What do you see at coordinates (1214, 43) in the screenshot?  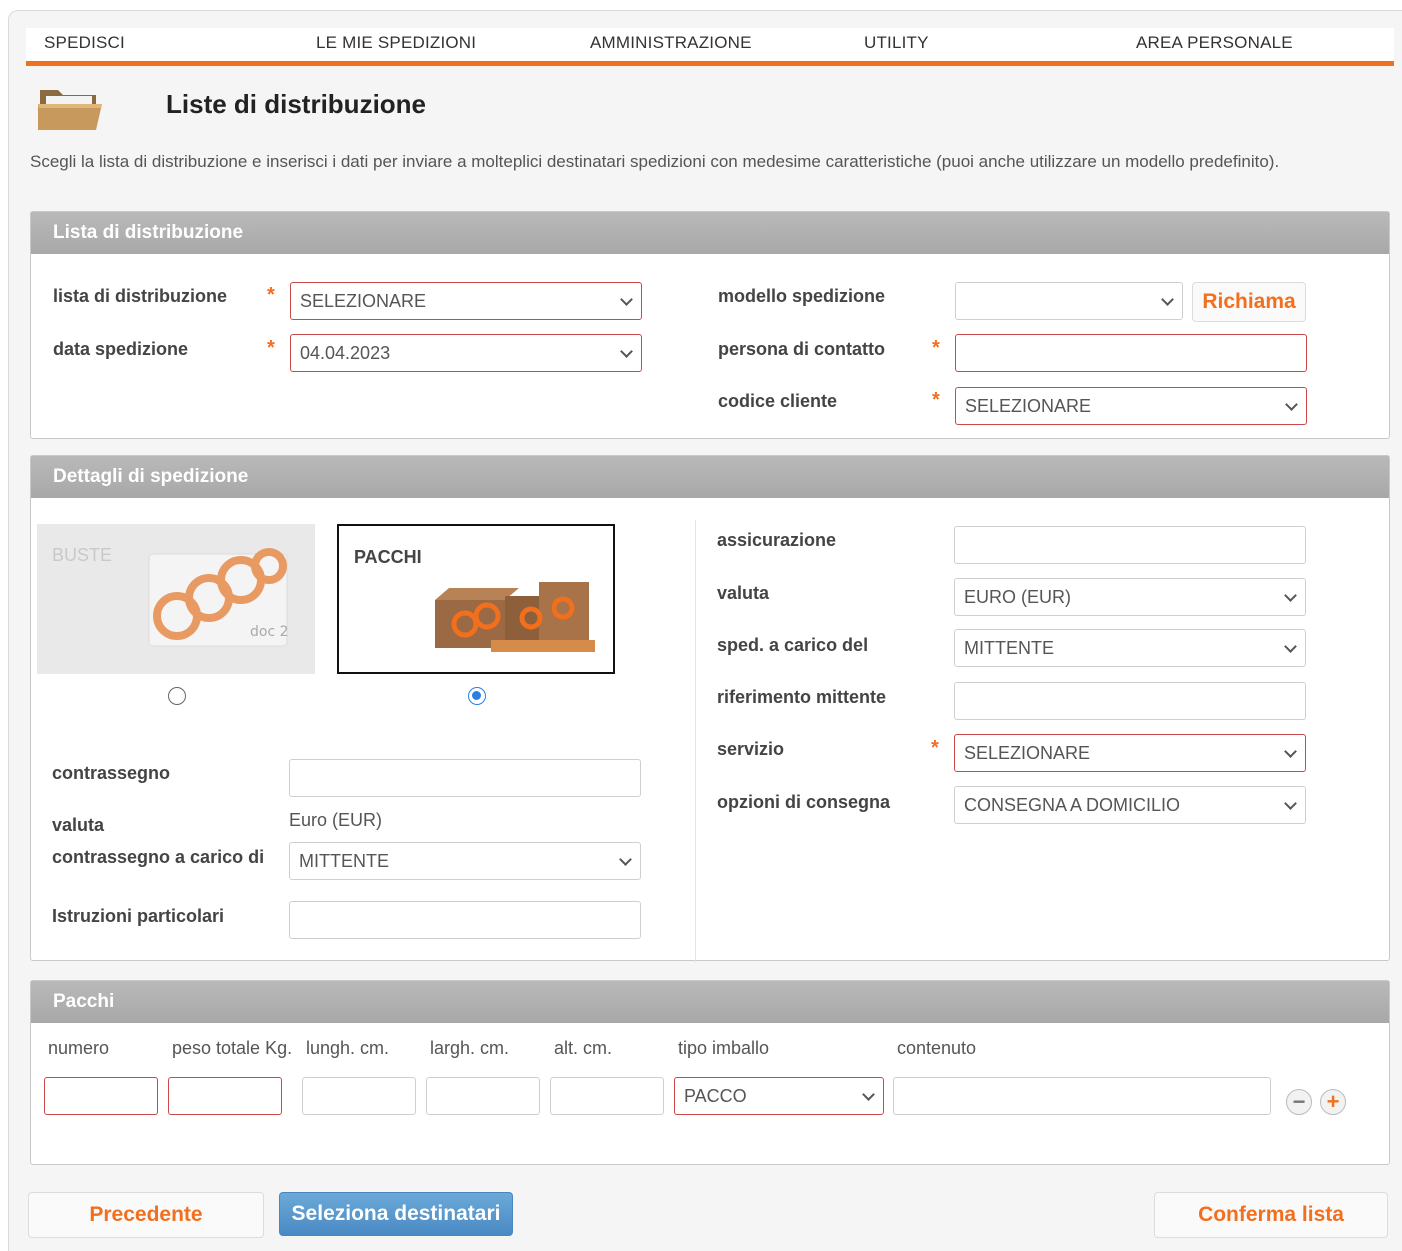 I see `nav-area-personale: AREA PERSONALE` at bounding box center [1214, 43].